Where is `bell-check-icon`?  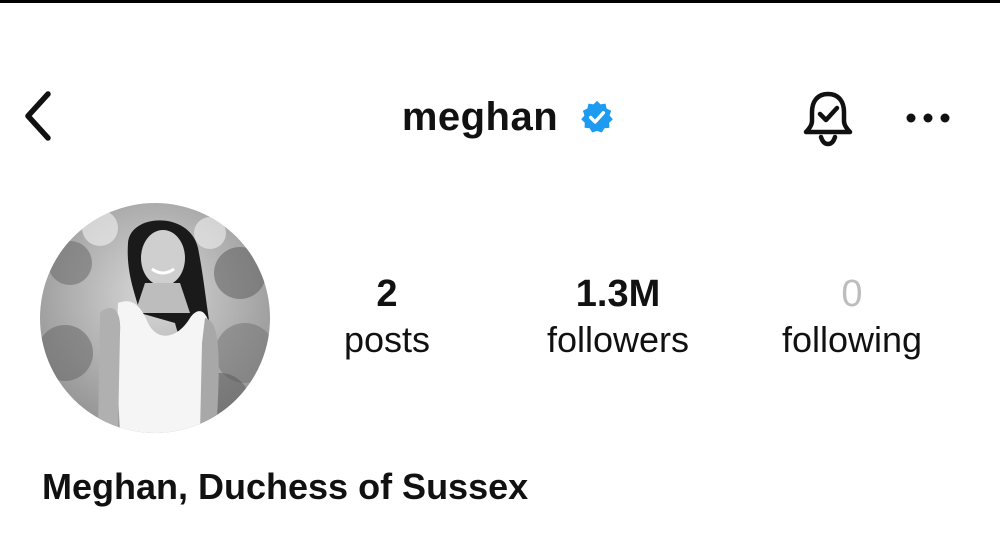 bell-check-icon is located at coordinates (828, 119).